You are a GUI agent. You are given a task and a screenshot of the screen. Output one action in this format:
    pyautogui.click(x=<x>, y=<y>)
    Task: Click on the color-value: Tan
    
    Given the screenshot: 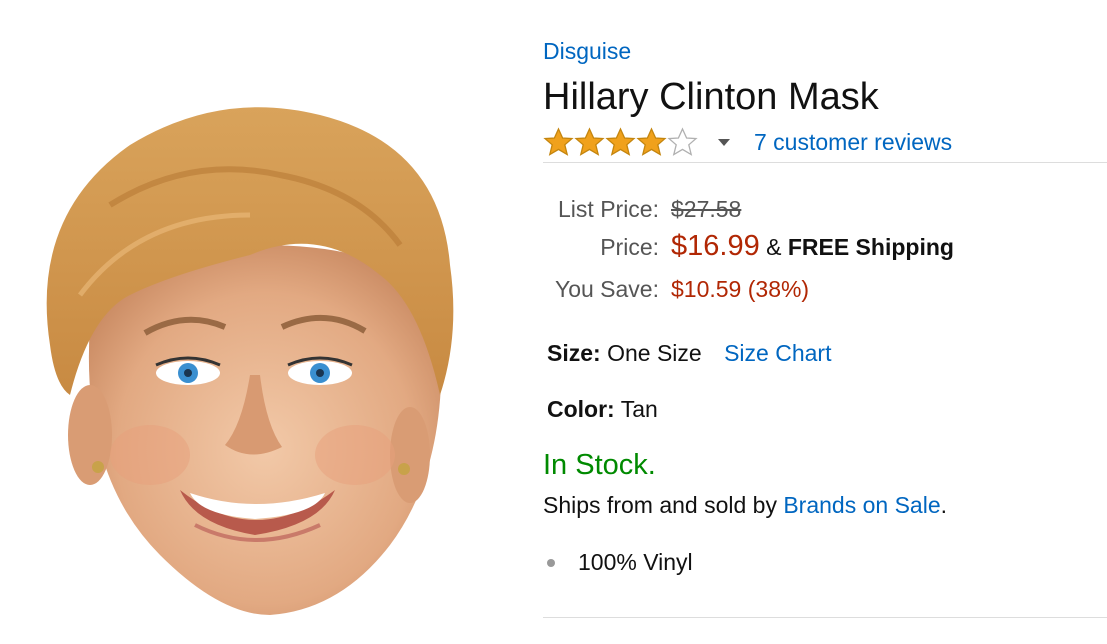 What is the action you would take?
    pyautogui.click(x=639, y=409)
    